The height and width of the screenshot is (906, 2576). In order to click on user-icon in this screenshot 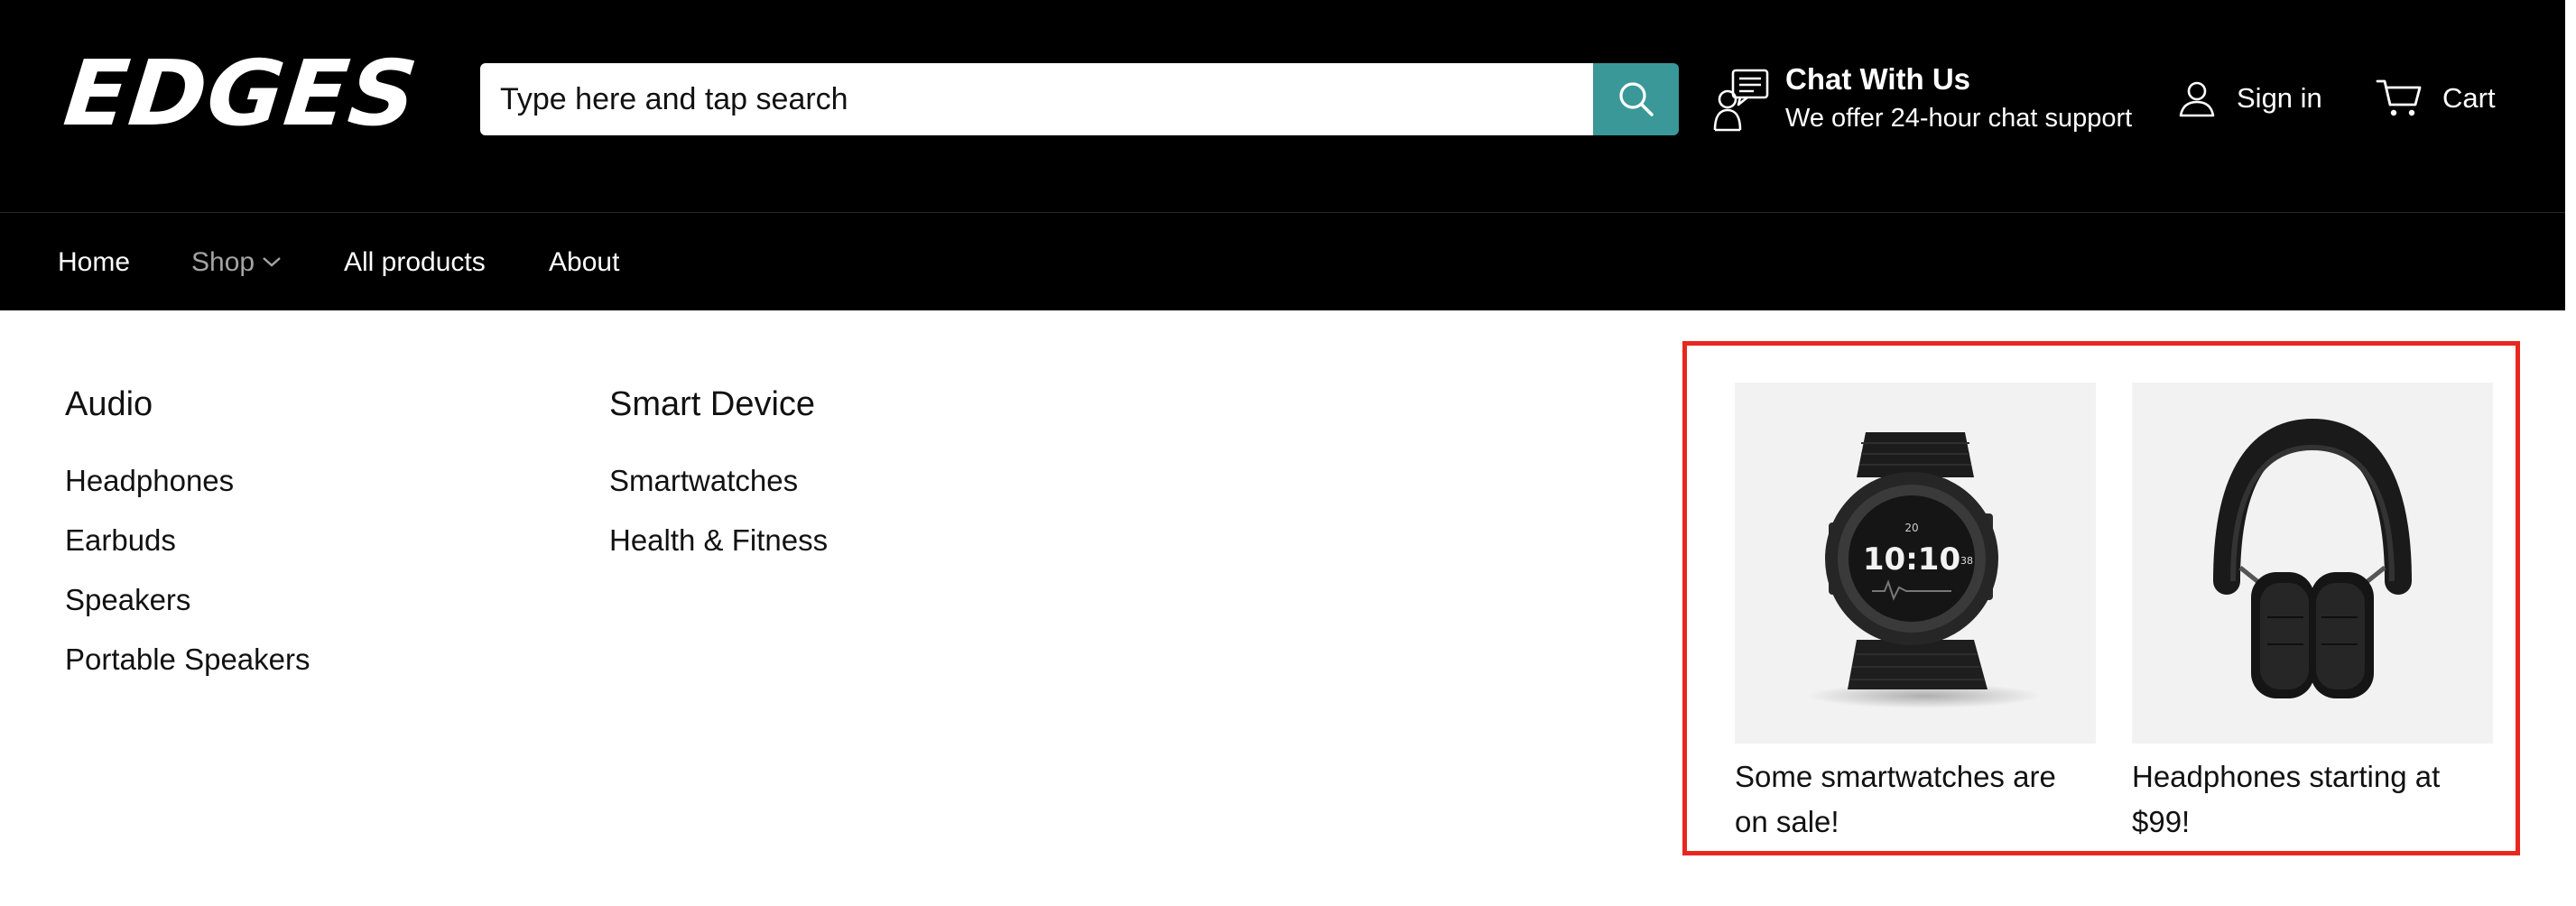, I will do `click(2197, 99)`.